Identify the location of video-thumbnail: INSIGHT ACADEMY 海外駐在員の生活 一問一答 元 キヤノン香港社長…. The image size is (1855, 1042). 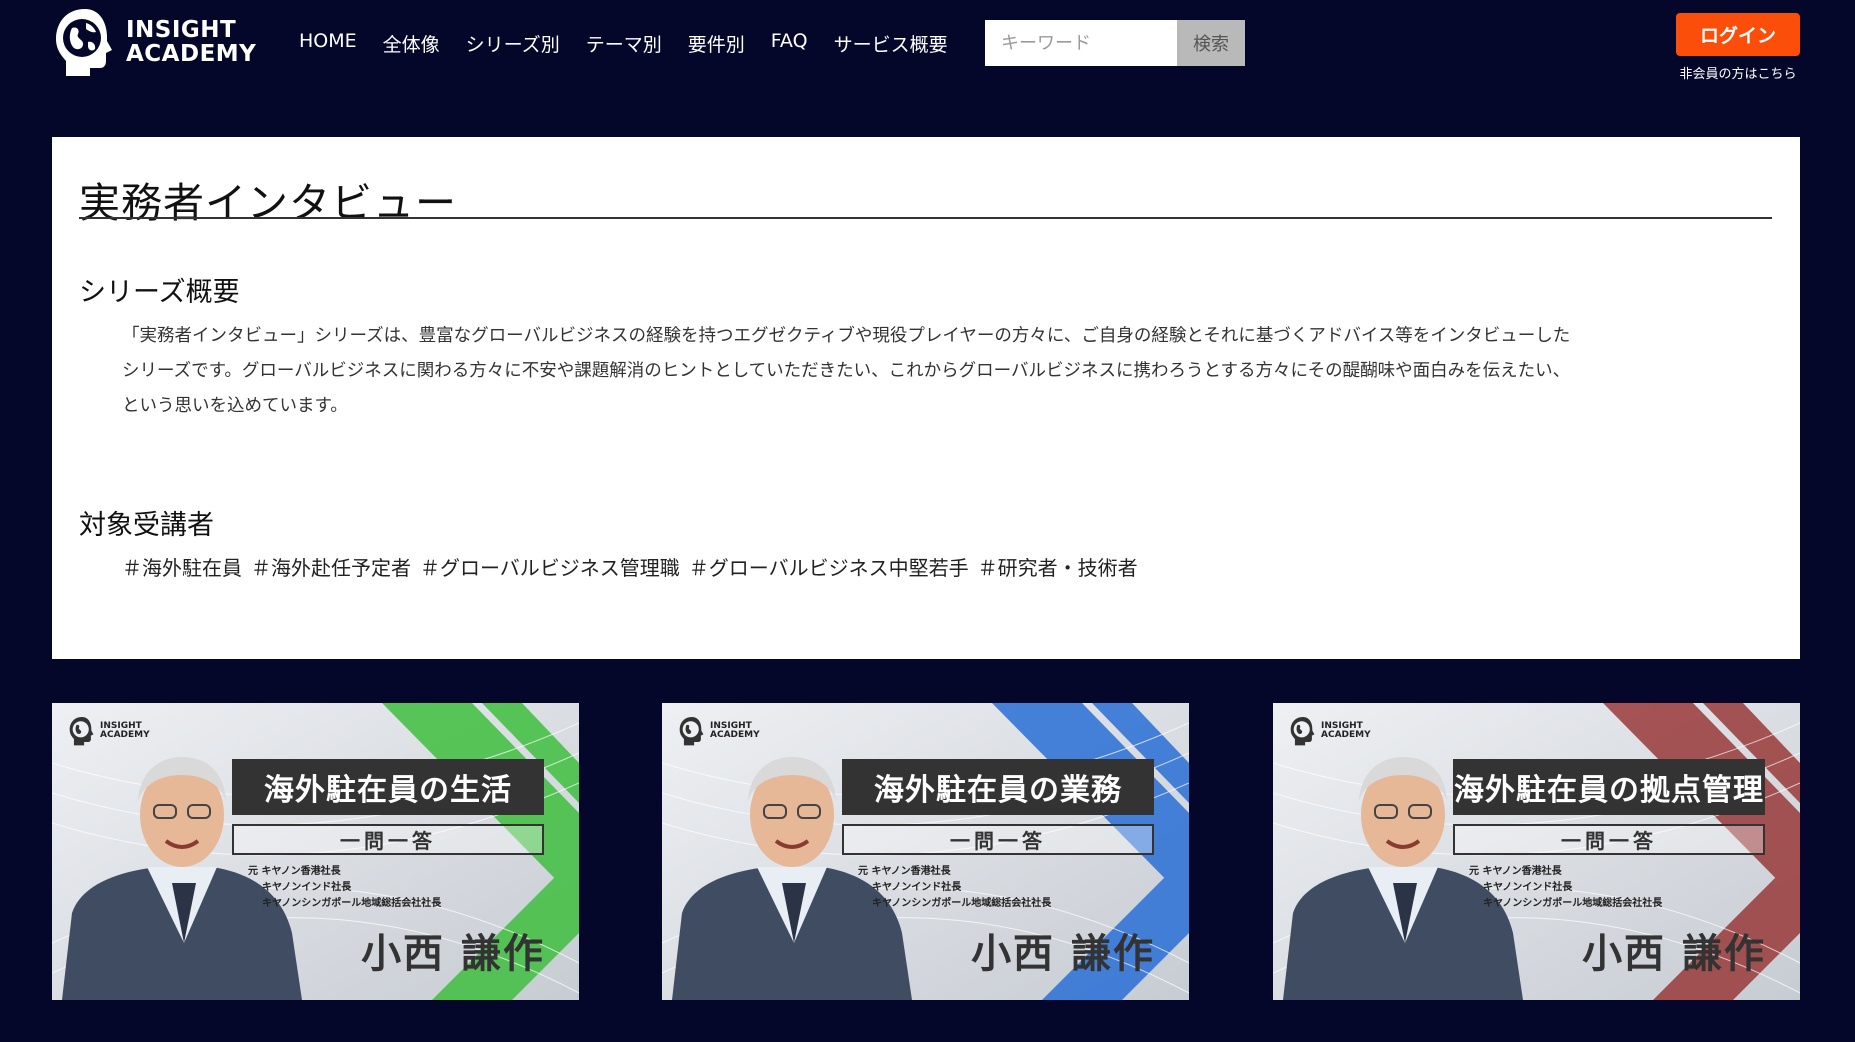
(315, 851).